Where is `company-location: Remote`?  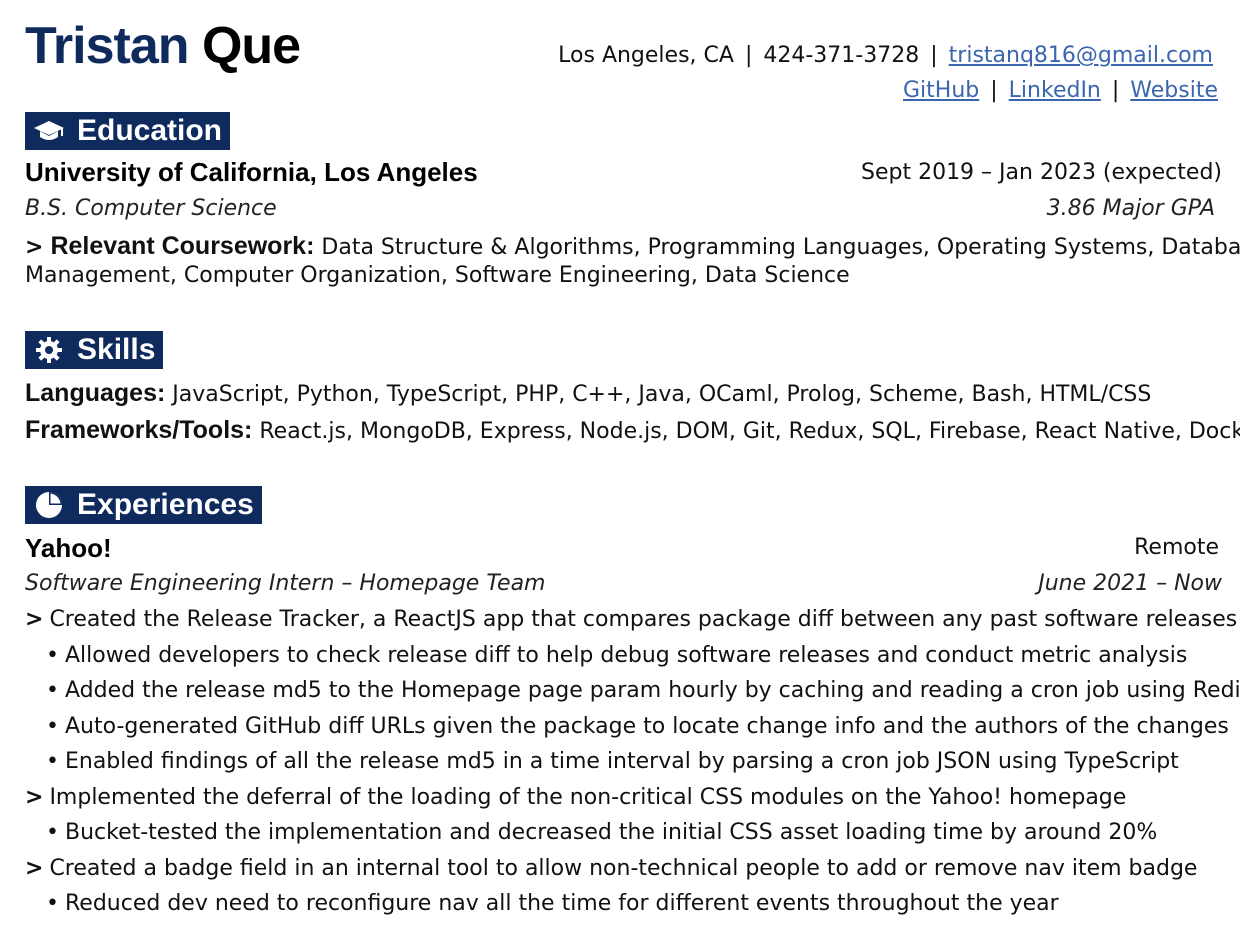 company-location: Remote is located at coordinates (1176, 547).